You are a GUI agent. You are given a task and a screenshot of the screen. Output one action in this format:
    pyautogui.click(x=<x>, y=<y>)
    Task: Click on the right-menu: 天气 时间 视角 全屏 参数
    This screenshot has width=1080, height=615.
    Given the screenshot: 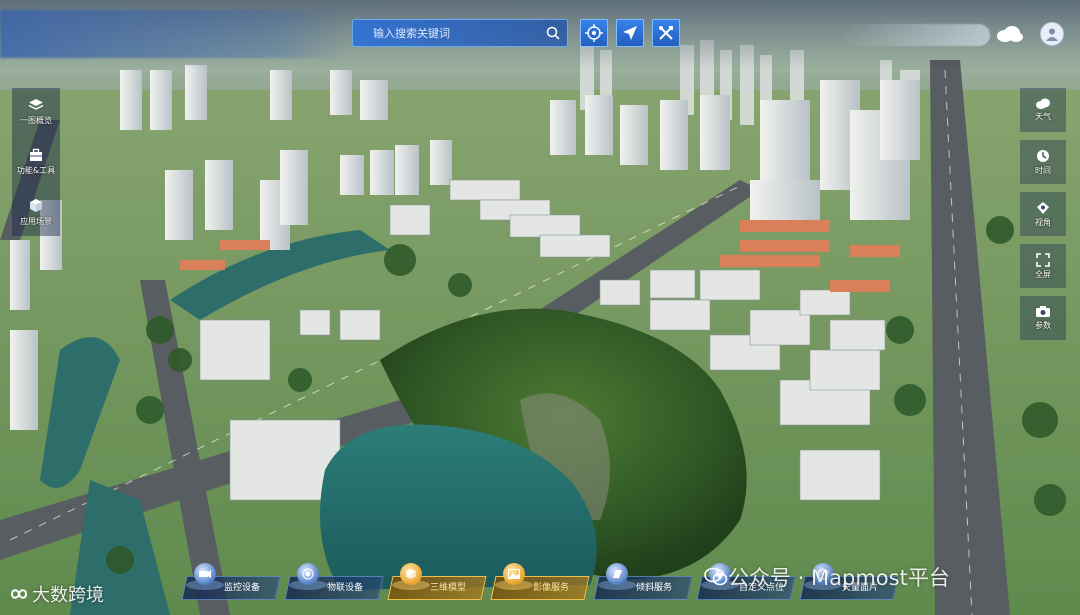 What is the action you would take?
    pyautogui.click(x=1043, y=219)
    